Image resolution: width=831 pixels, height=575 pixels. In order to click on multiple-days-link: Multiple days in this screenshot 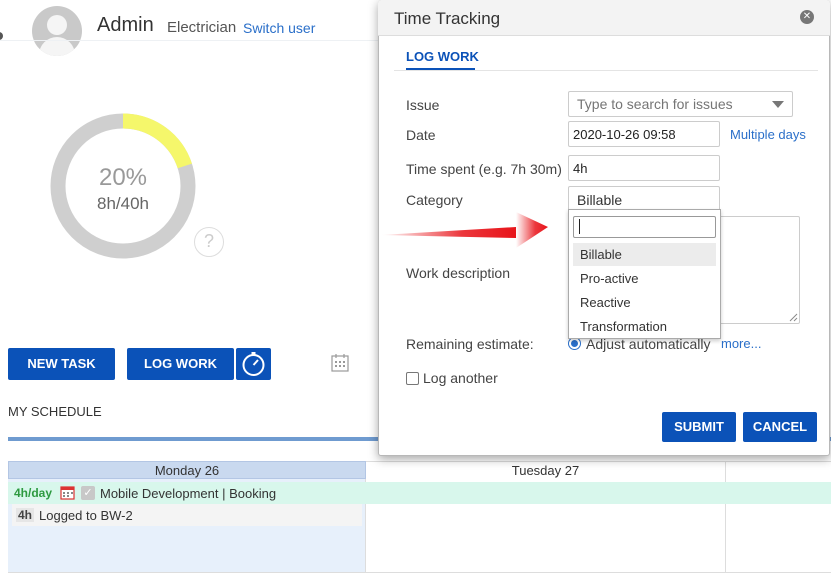, I will do `click(768, 134)`.